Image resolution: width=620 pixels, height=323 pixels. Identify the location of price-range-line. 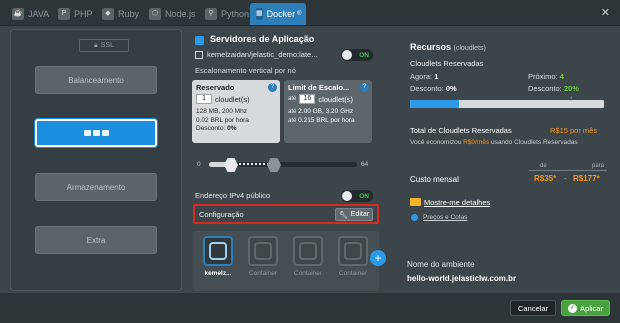
(568, 170).